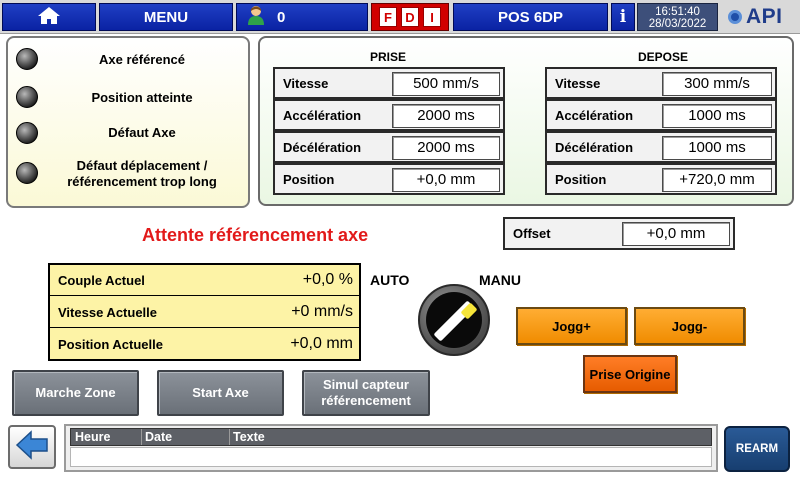 The height and width of the screenshot is (482, 800). I want to click on depose-position-label: Position, so click(581, 179).